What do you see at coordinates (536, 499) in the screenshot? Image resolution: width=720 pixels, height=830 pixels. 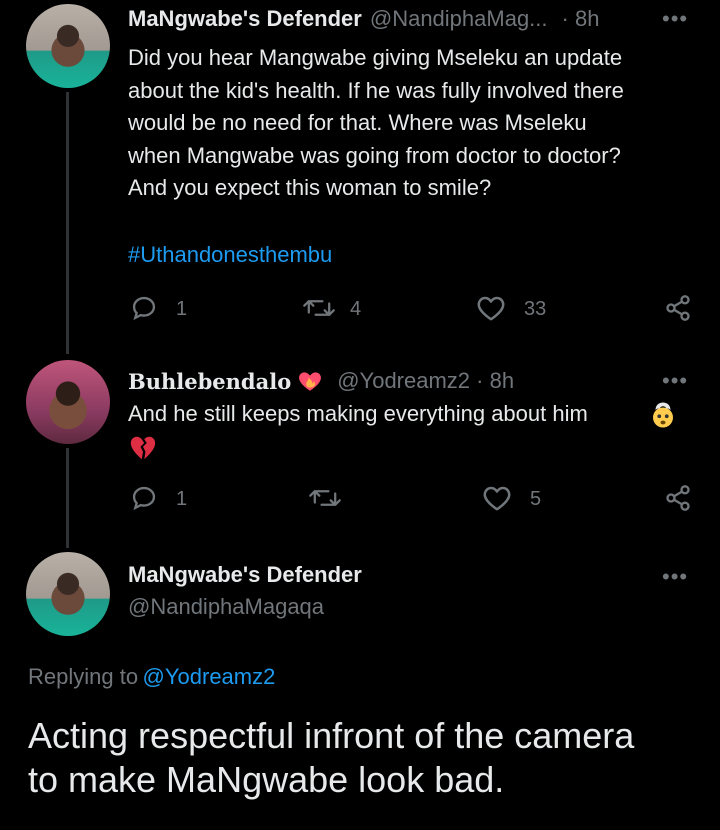 I see `like-count: 5` at bounding box center [536, 499].